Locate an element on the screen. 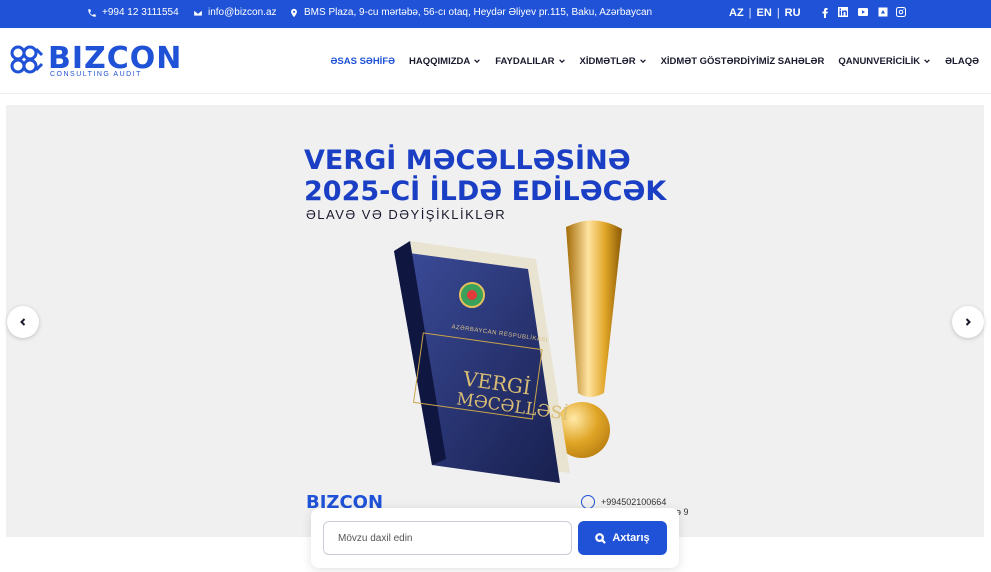 The image size is (991, 572). slider-prev-button is located at coordinates (23, 322).